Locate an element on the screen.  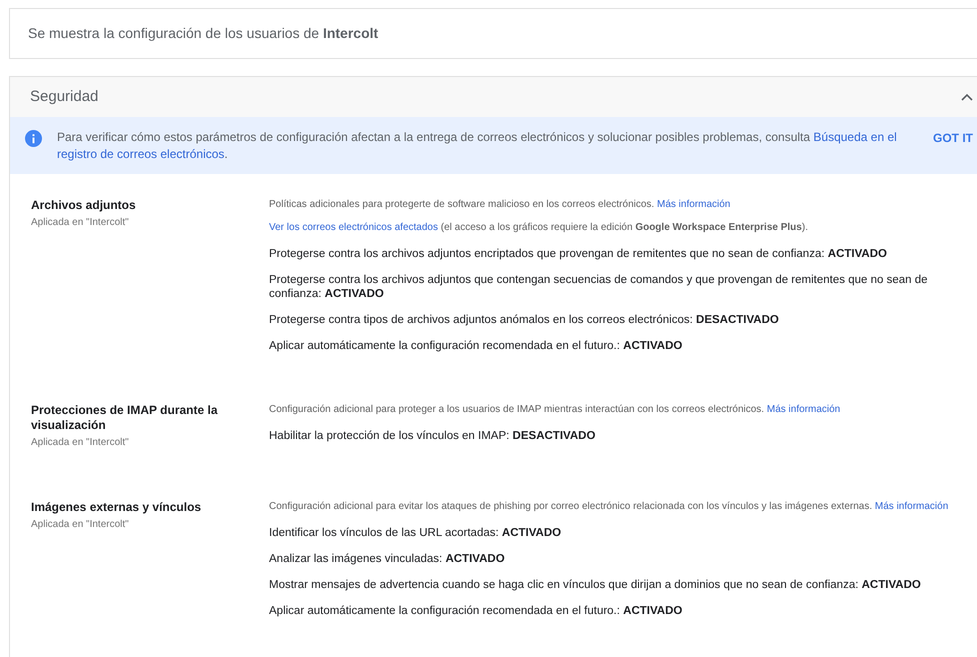
setting-text: Analizar las imágenes vinculadas: ACTIVADO is located at coordinates (387, 559).